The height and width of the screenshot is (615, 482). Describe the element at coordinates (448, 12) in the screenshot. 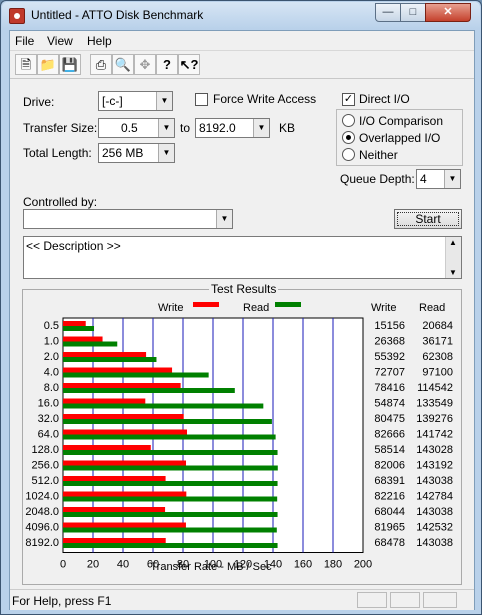

I see `close-button: ✕` at that location.